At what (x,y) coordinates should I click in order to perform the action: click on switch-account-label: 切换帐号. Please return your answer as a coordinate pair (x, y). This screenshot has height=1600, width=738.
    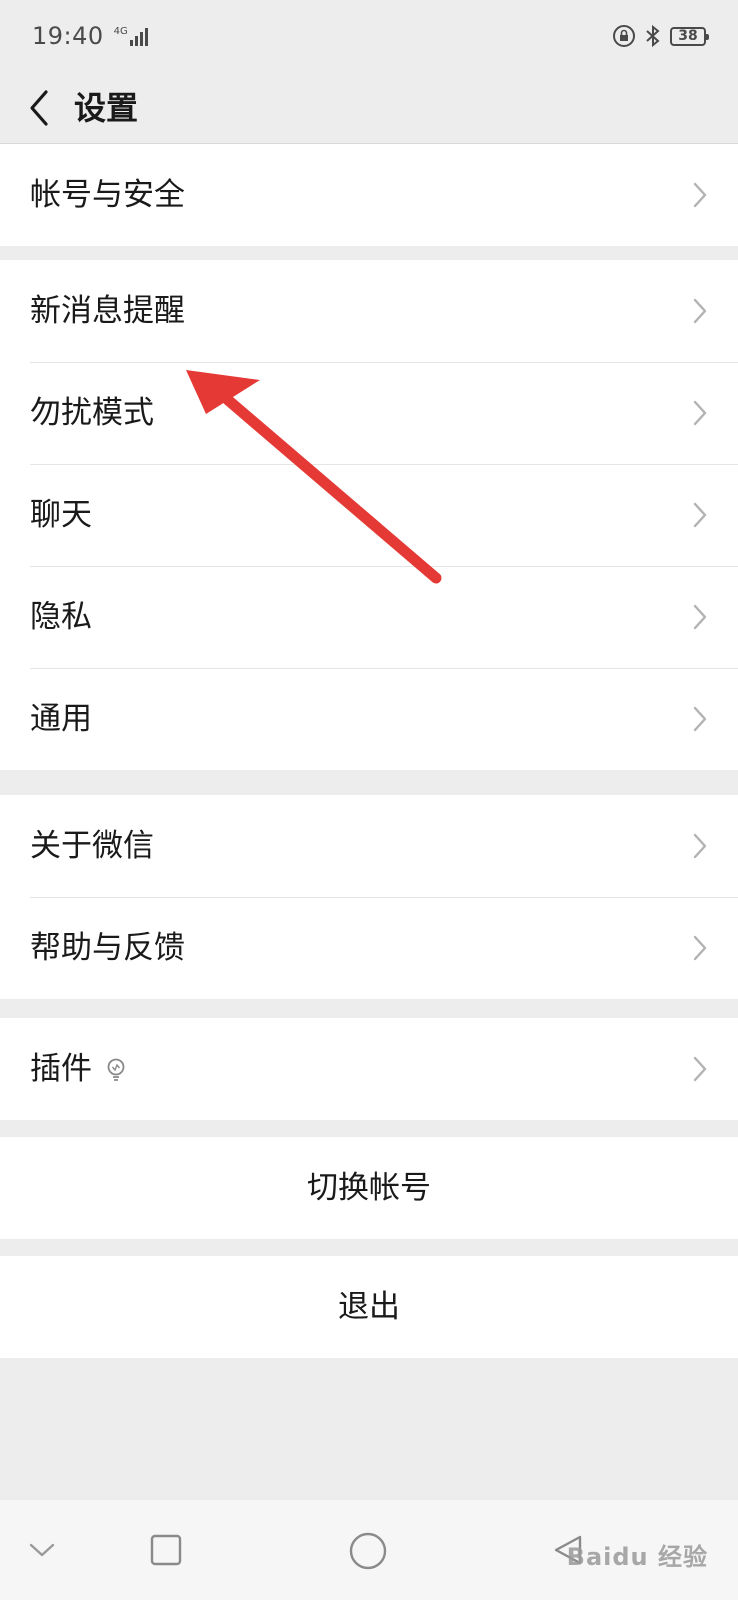
    Looking at the image, I should click on (369, 1188).